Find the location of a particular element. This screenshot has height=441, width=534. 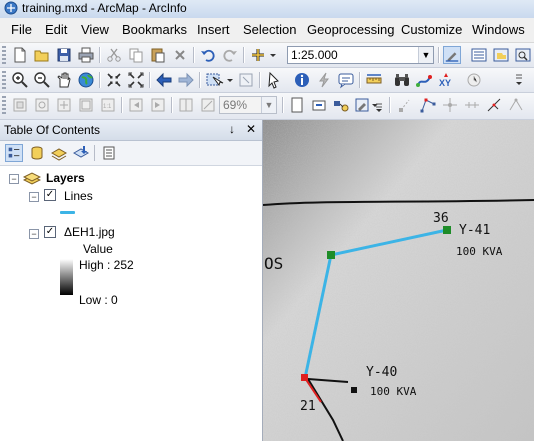

table-of-contents-icon is located at coordinates (479, 55).